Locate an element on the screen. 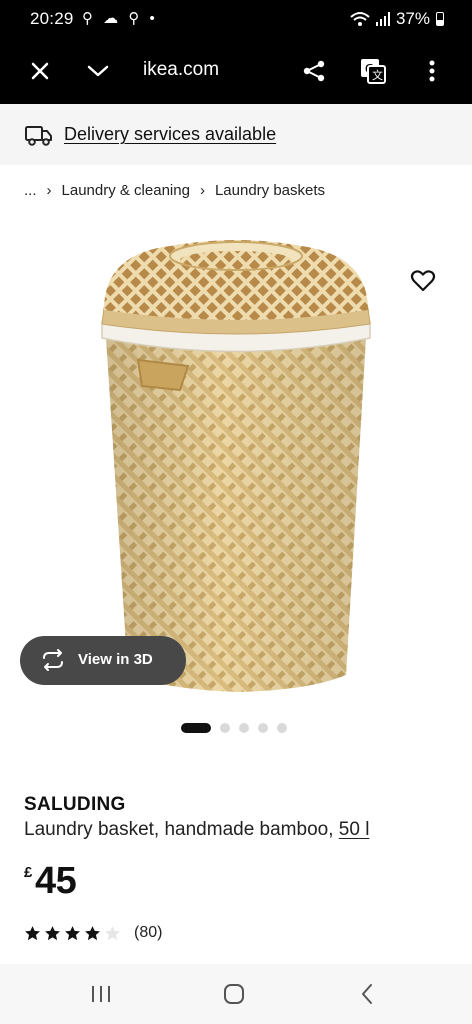 The image size is (472, 1024). translate-icon: G 文 is located at coordinates (373, 71).